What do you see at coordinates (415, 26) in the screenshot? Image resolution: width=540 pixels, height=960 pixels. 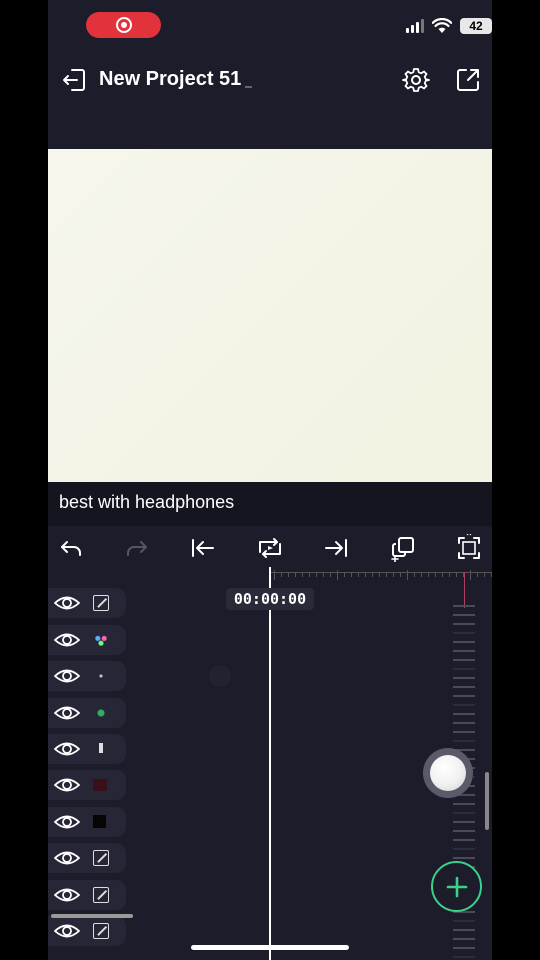 I see `cellular-signal-icon` at bounding box center [415, 26].